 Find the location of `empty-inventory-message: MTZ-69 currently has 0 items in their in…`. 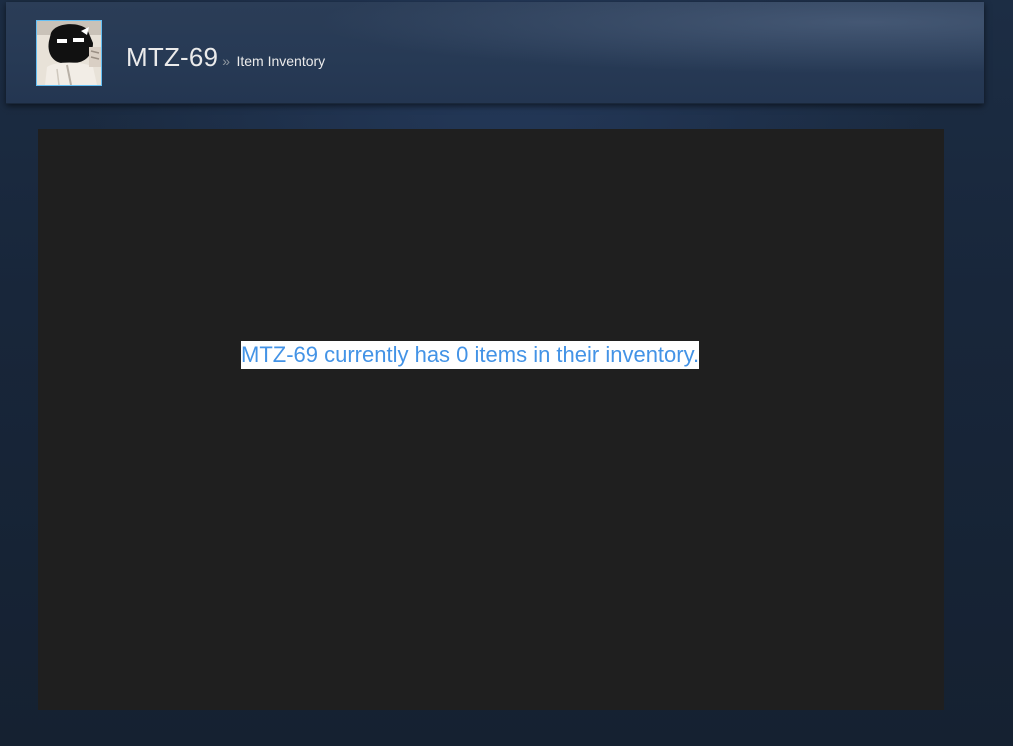

empty-inventory-message: MTZ-69 currently has 0 items in their in… is located at coordinates (470, 355).